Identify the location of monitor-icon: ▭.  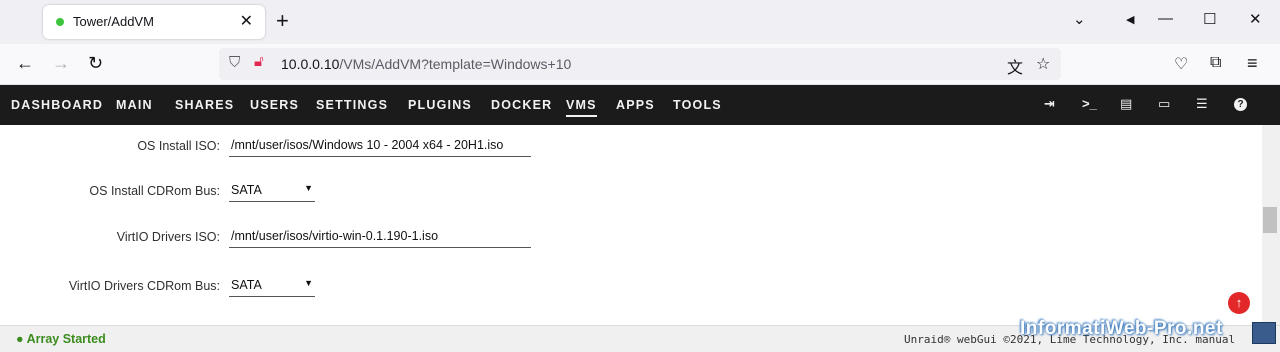
(1164, 104).